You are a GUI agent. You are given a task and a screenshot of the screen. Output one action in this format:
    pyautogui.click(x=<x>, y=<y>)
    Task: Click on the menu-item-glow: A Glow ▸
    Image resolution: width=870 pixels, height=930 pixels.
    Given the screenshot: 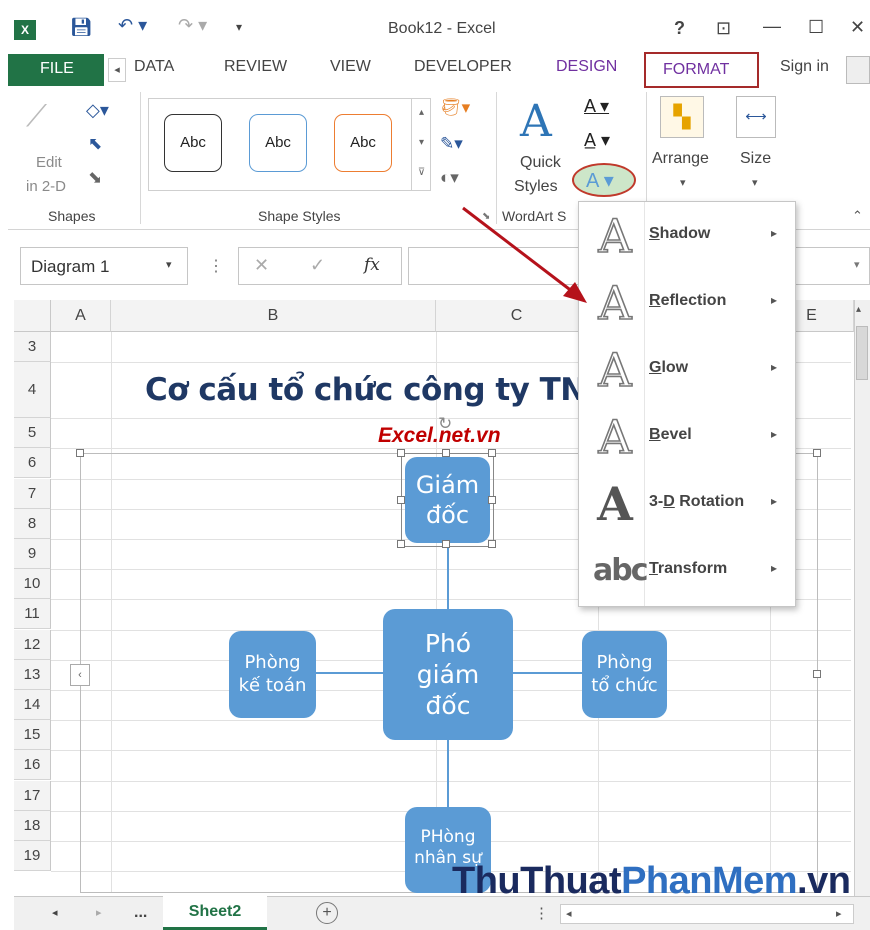 What is the action you would take?
    pyautogui.click(x=687, y=369)
    